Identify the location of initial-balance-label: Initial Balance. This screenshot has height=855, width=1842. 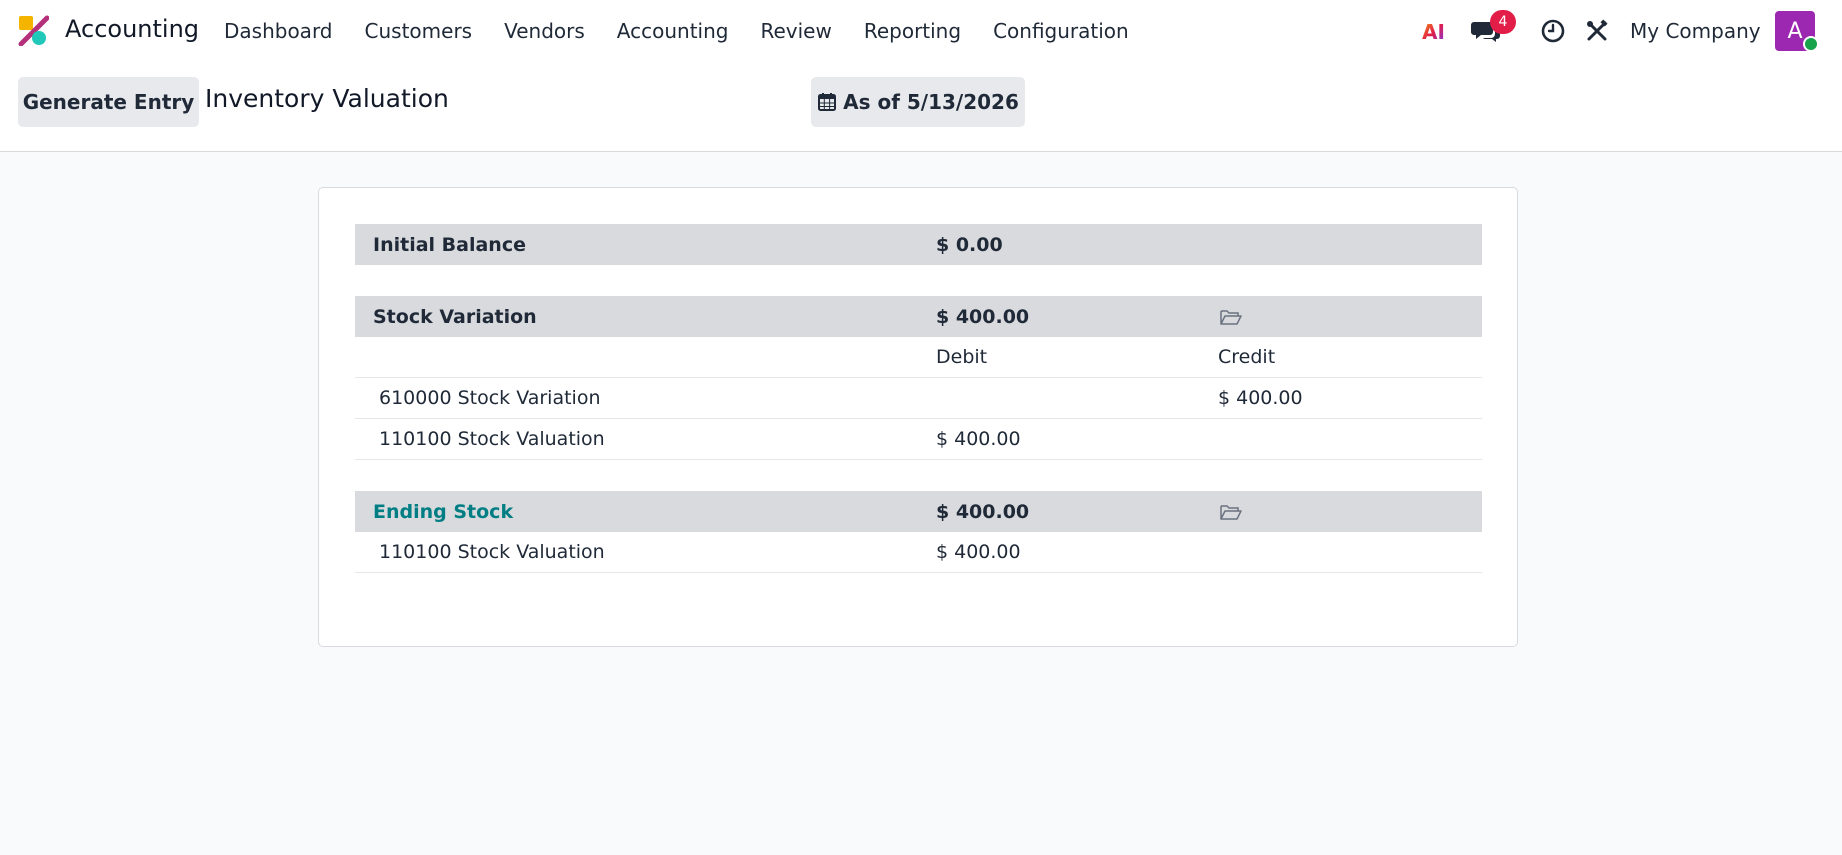
(449, 244).